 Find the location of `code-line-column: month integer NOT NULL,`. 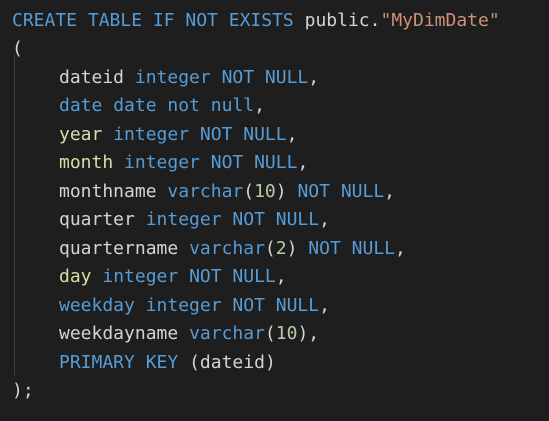

code-line-column: month integer NOT NULL, is located at coordinates (160, 163).